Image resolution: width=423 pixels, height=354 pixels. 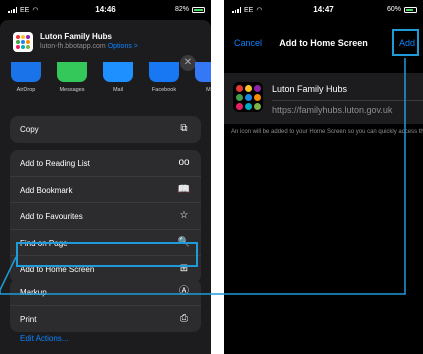 What do you see at coordinates (402, 9) in the screenshot?
I see `battery-status: 60%` at bounding box center [402, 9].